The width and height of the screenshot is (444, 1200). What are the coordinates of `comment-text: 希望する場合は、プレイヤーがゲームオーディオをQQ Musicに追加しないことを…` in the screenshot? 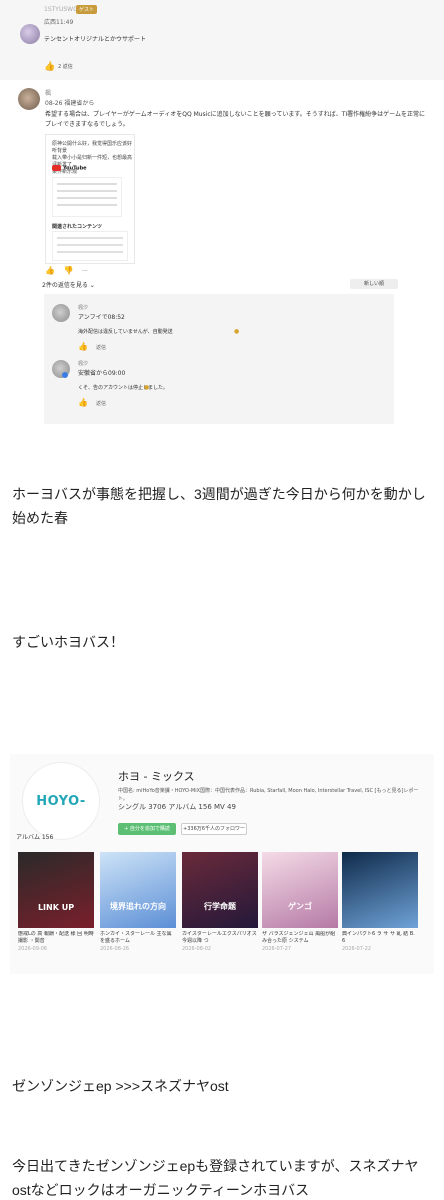 It's located at (235, 119).